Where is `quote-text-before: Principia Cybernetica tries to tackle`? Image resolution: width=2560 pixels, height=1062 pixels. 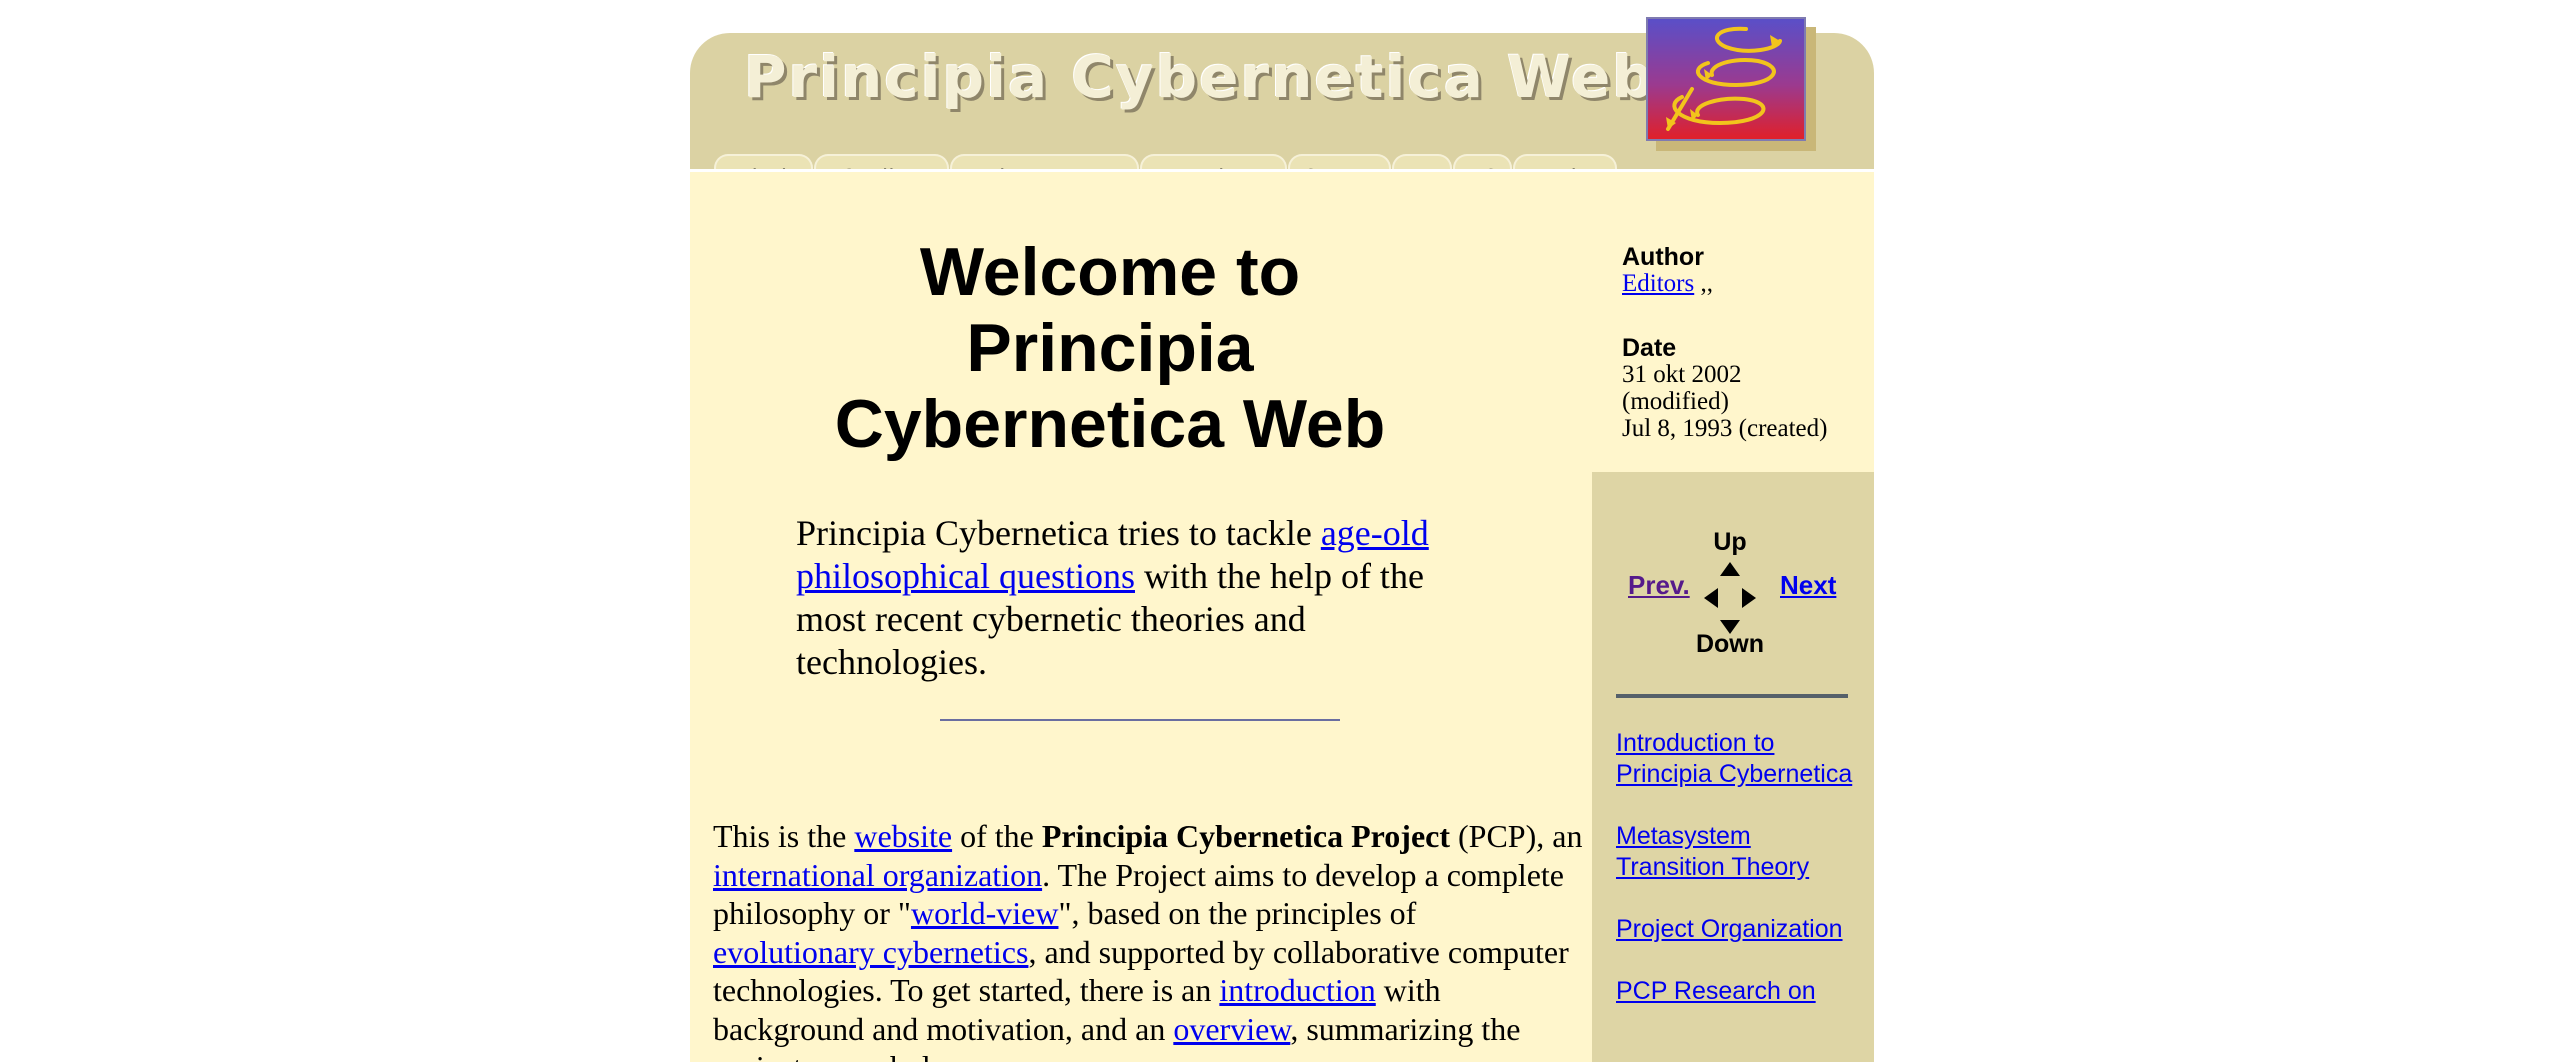 quote-text-before: Principia Cybernetica tries to tackle is located at coordinates (1058, 533).